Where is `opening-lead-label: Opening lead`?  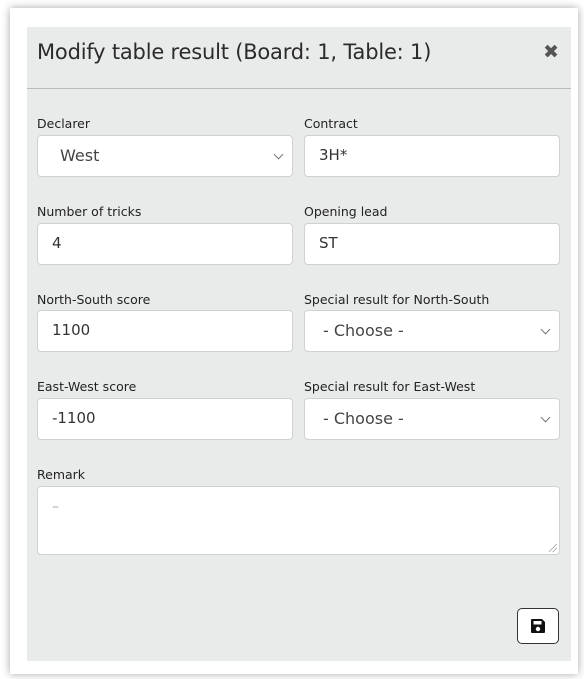 opening-lead-label: Opening lead is located at coordinates (346, 211).